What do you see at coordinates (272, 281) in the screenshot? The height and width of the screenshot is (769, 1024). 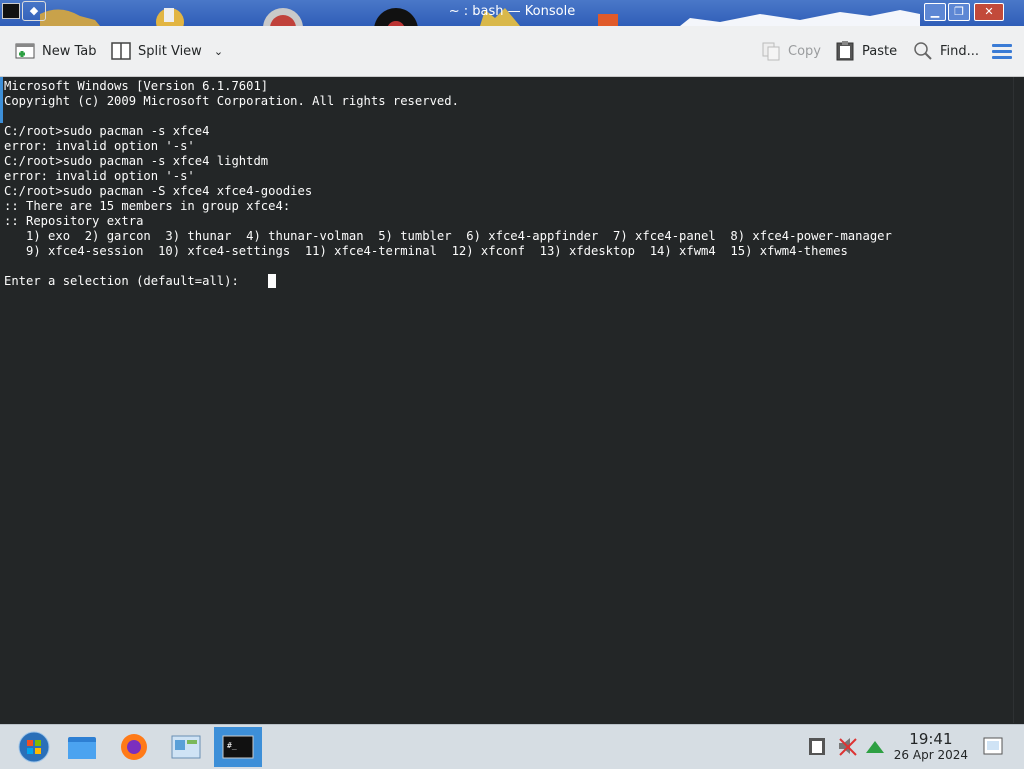 I see `terminal-cursor` at bounding box center [272, 281].